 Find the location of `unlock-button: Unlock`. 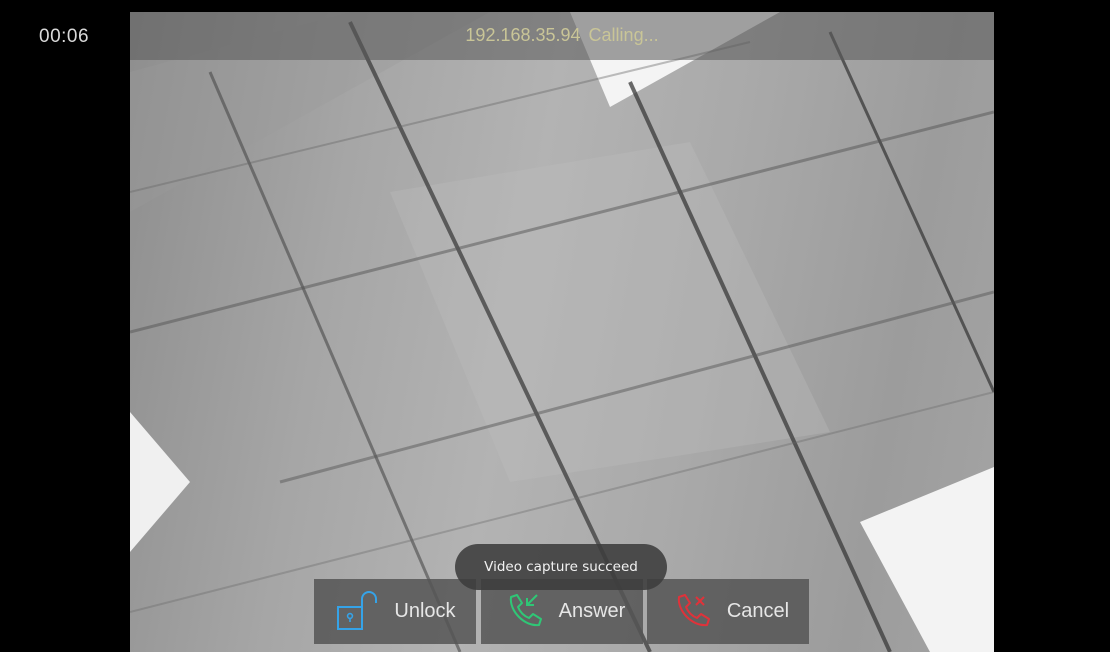

unlock-button: Unlock is located at coordinates (395, 611).